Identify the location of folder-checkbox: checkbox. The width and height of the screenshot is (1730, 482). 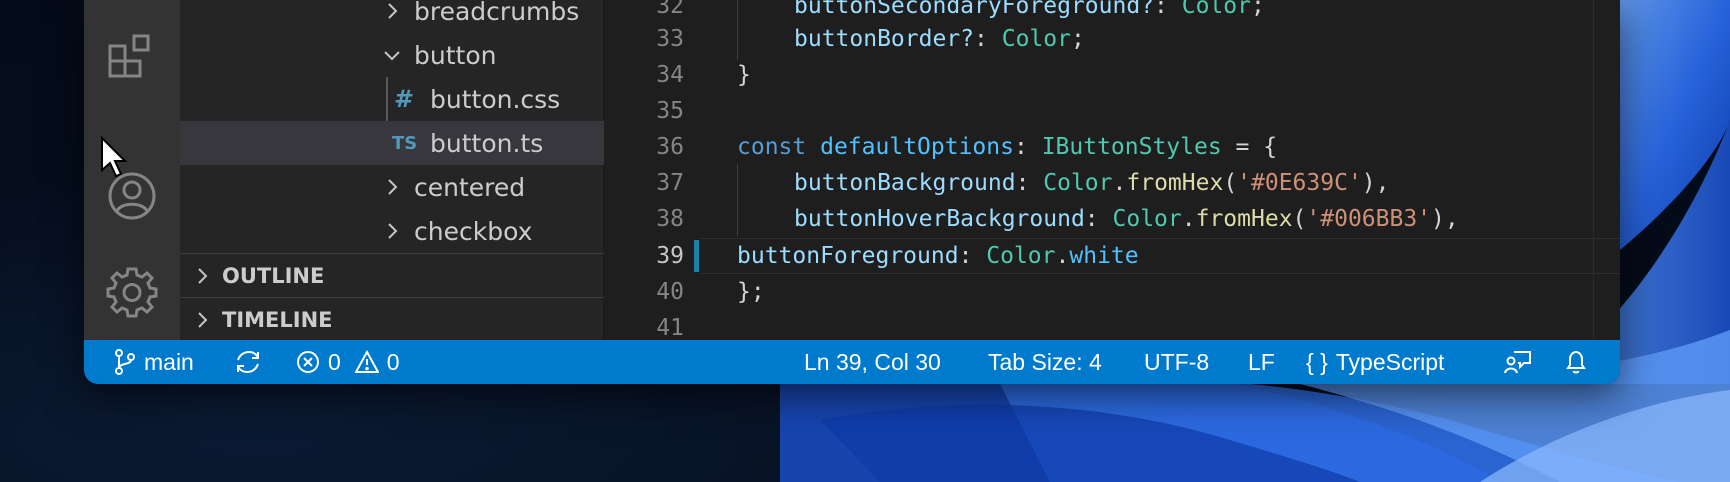
(392, 231).